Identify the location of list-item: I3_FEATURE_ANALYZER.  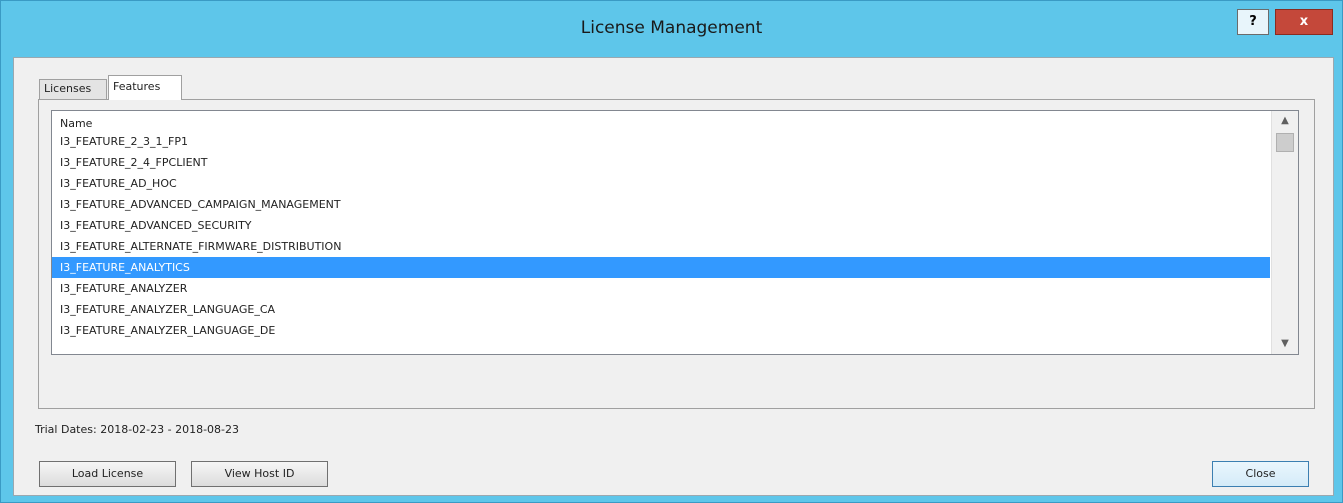
(661, 288).